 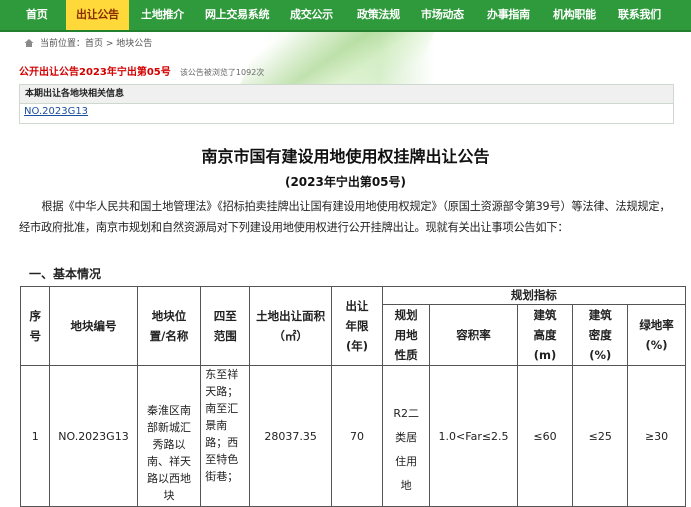 I want to click on parcel-link: NO.2023G13, so click(x=56, y=111).